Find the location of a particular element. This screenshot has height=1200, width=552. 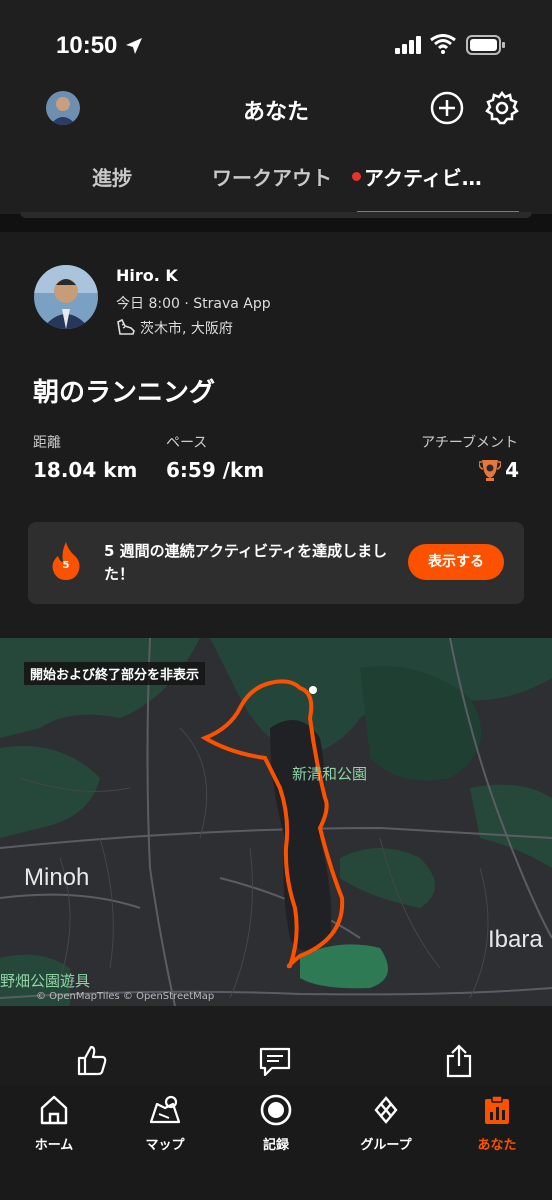

activity-title: 朝のランニング is located at coordinates (124, 390).